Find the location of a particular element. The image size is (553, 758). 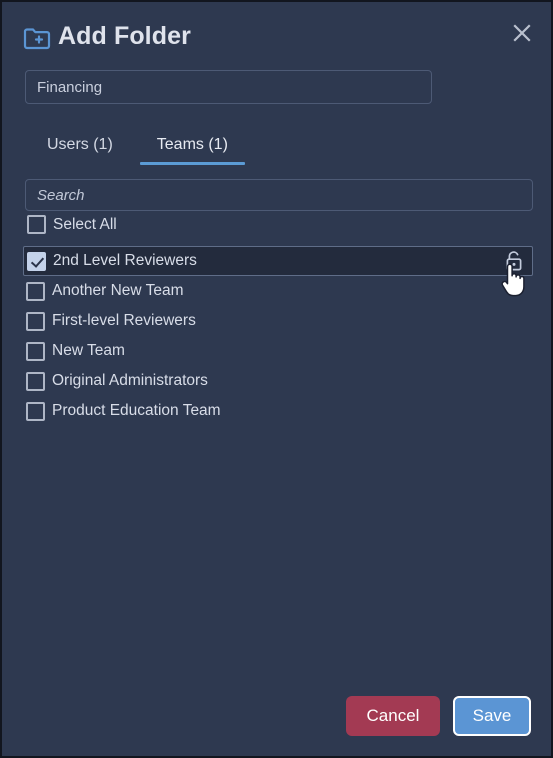

team-row-2nd-level-reviewers: 2nd Level Reviewers is located at coordinates (278, 261).